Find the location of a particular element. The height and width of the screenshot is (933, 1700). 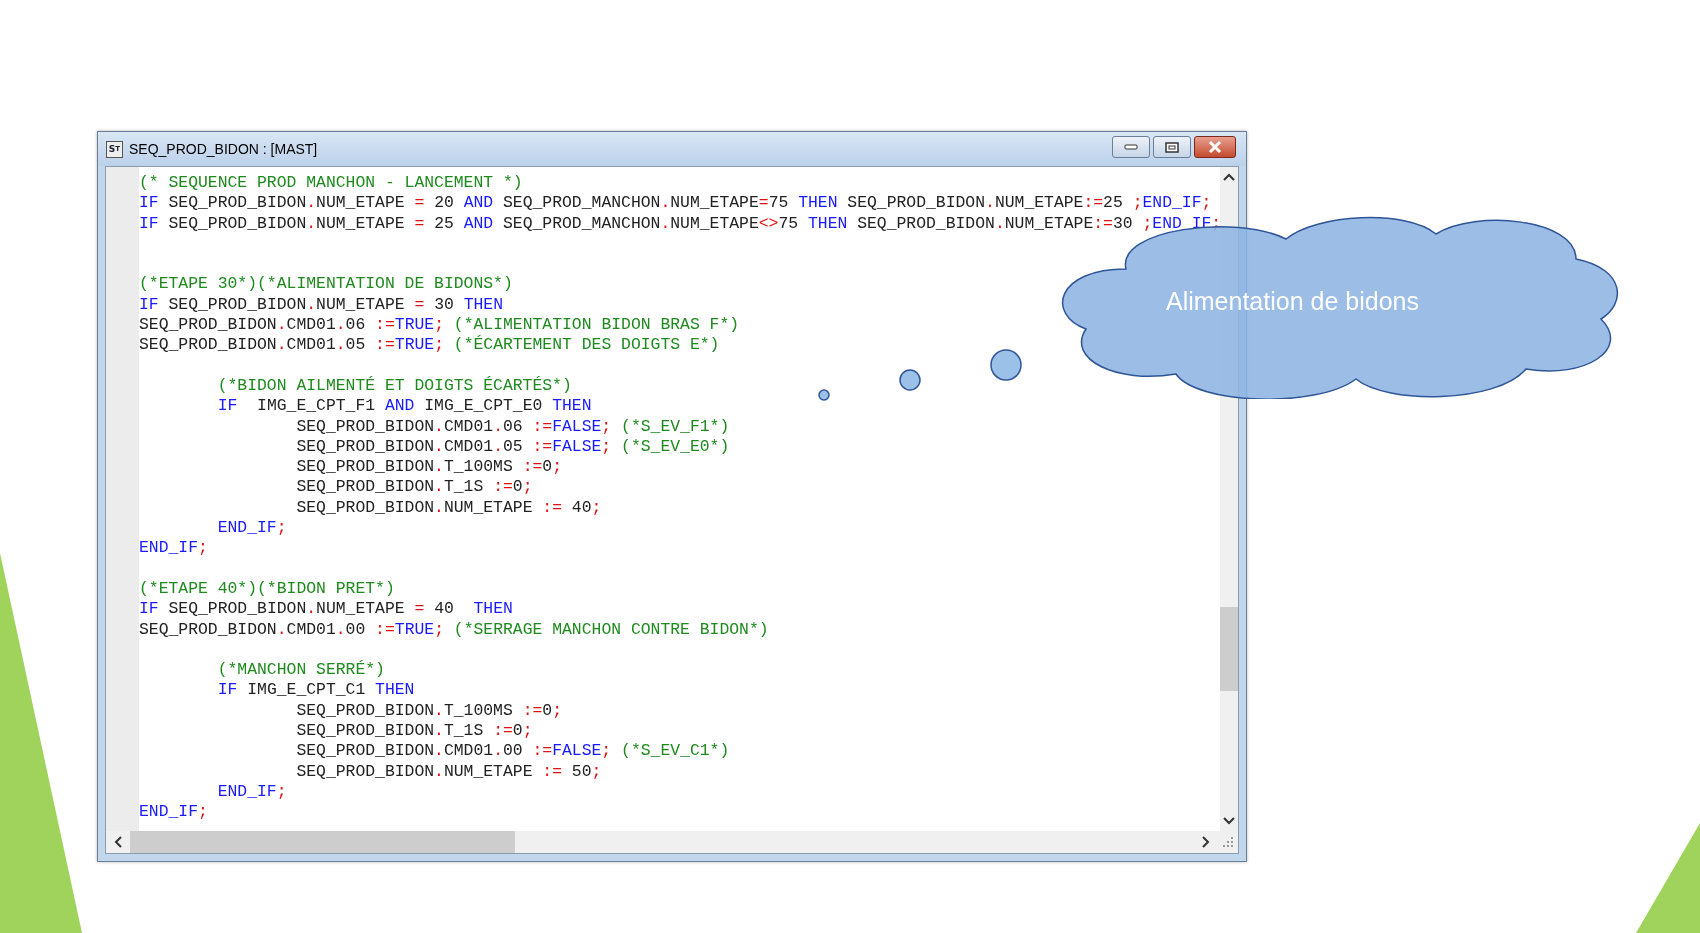

code-line: IF SEQ_PROD_BIDON.NUM_ETAPE = 25 AND SEQ_PROD_MANCHON.NUM_ETAPE<>75 THEN SEQ_PROD_BIDON.NUM_ETAPE:=30 ;END_IF; is located at coordinates (679, 223).